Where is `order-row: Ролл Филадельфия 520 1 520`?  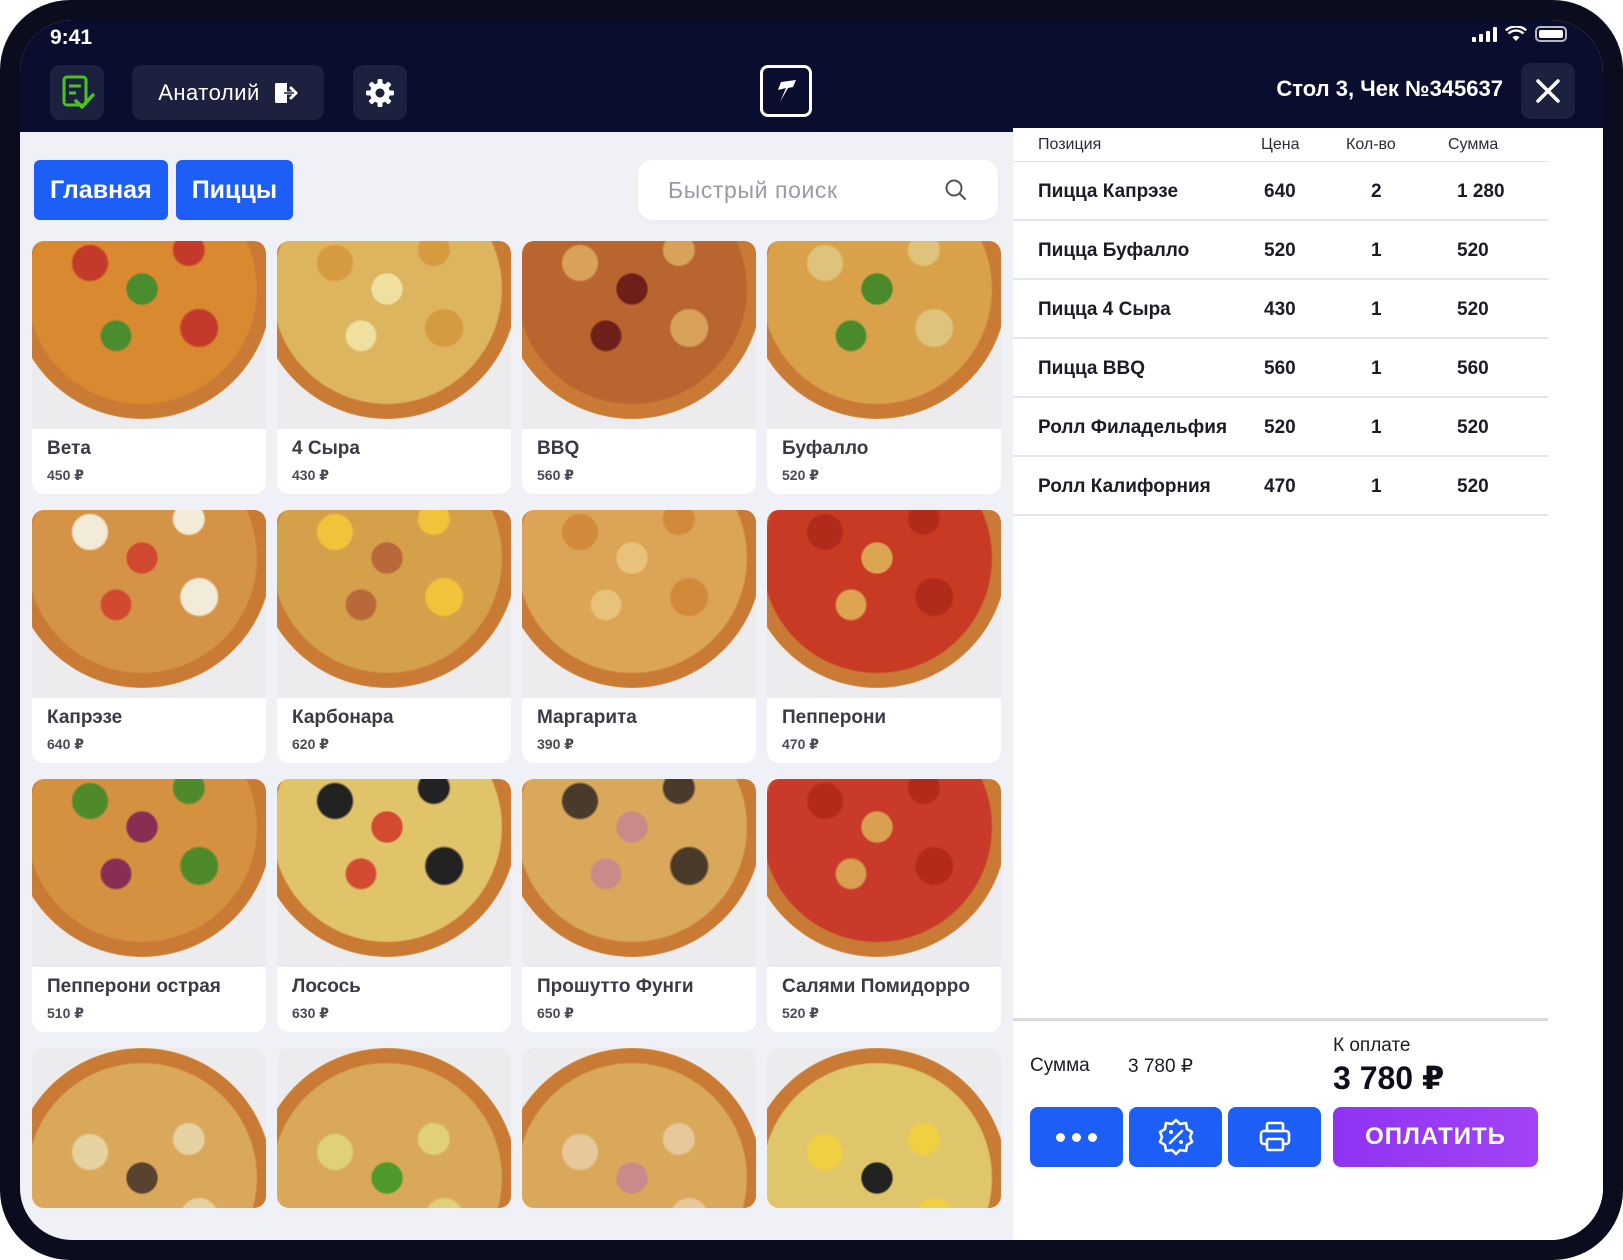 order-row: Ролл Филадельфия 520 1 520 is located at coordinates (1280, 427).